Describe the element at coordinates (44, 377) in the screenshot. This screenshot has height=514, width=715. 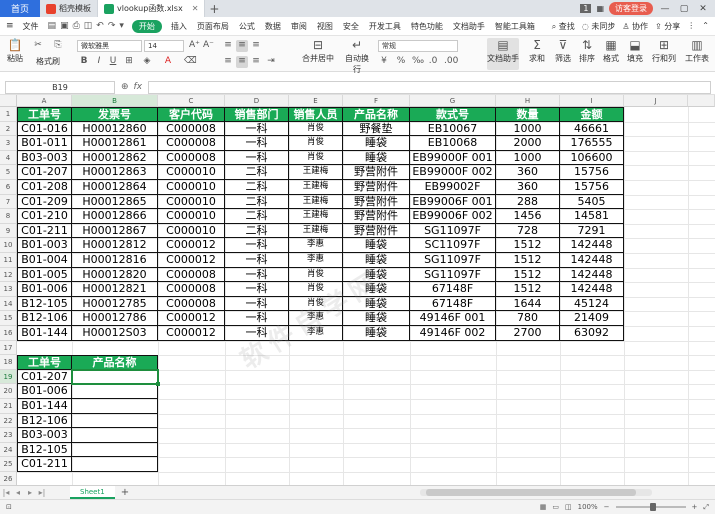
I see `lookup-id-cell: C01-207` at that location.